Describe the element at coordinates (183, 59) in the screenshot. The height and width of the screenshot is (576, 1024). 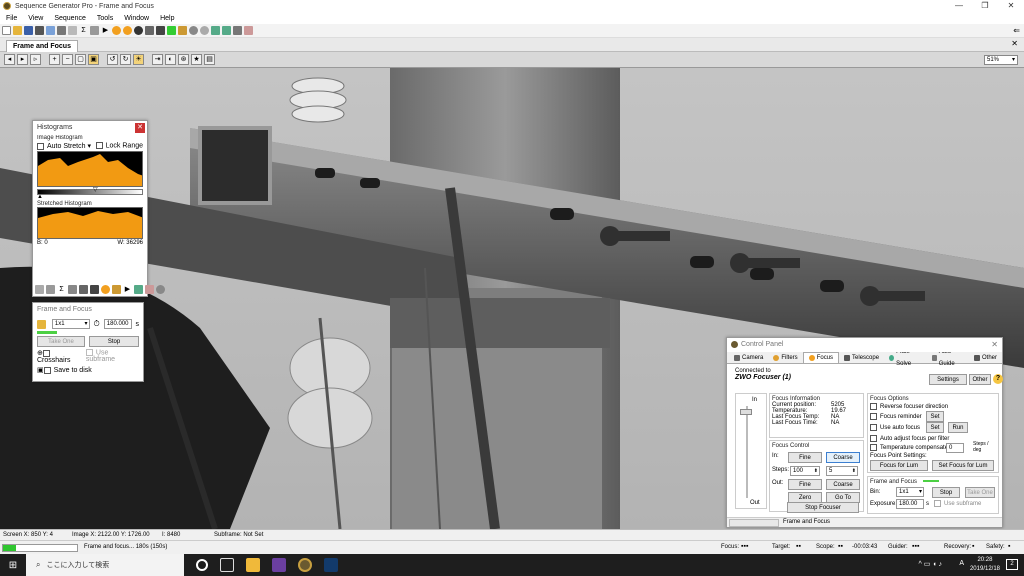
I see `annotate-icon: ⊛` at that location.